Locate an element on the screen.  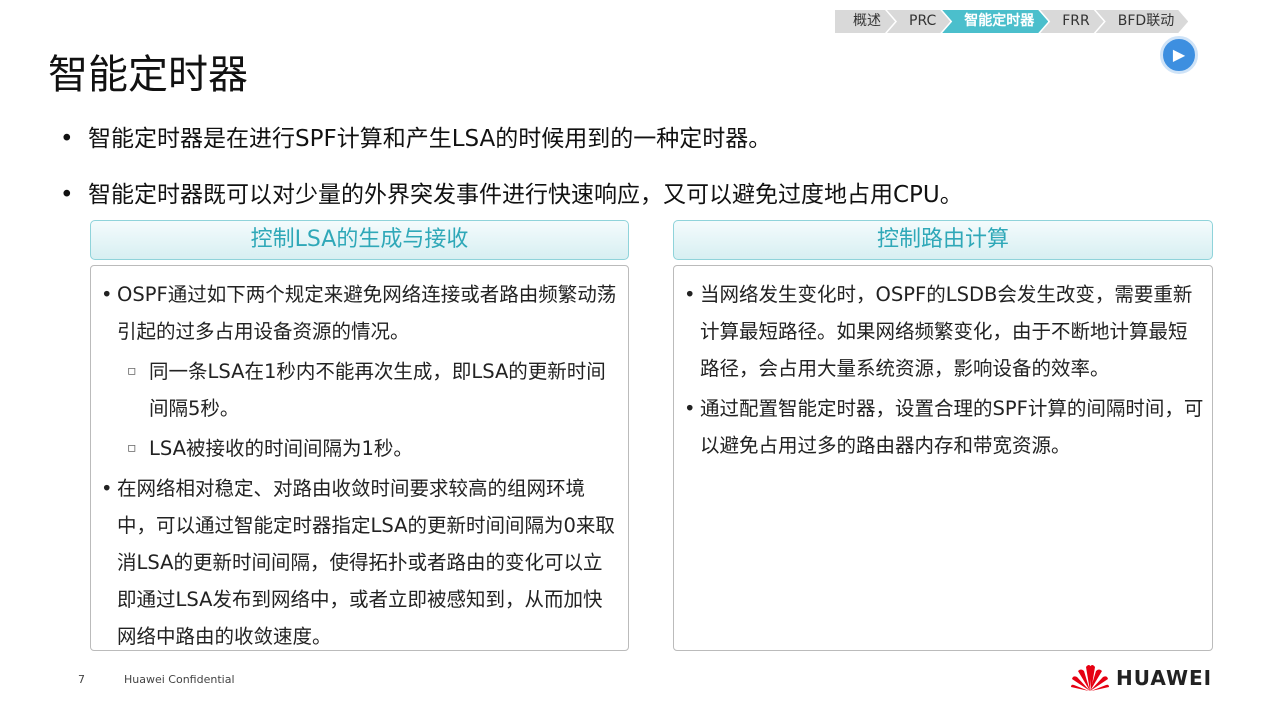
player-logo-icon: ▶ is located at coordinates (1179, 55).